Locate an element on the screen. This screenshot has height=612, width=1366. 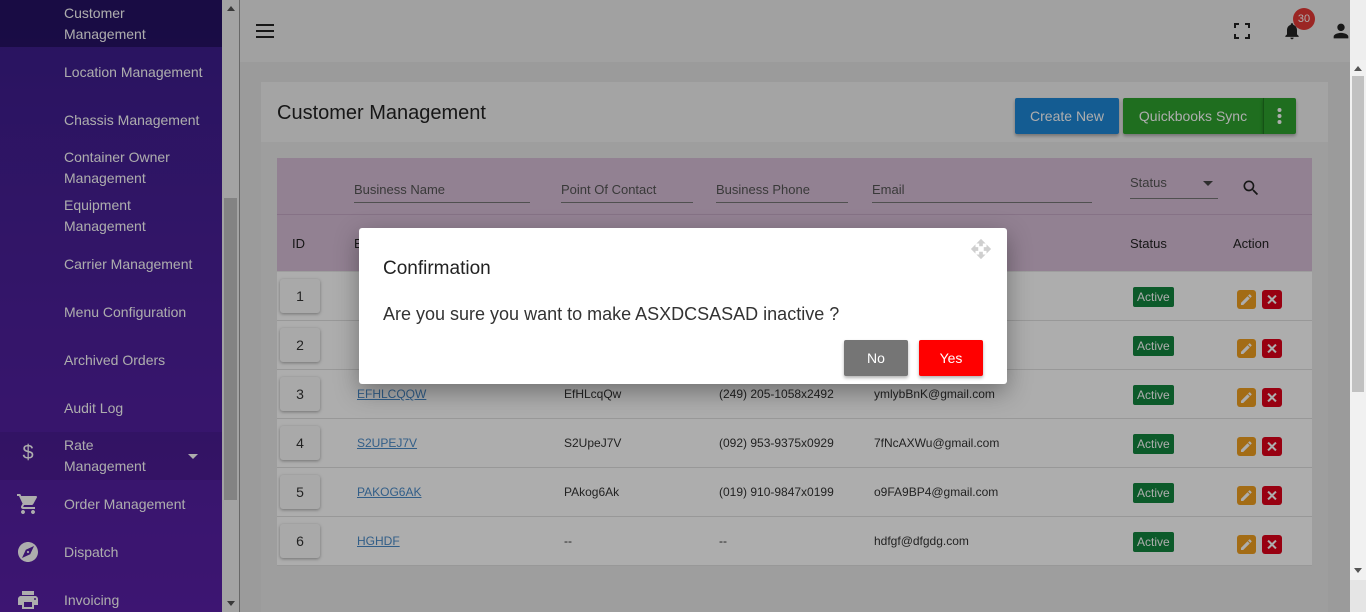
yes-button: Yes is located at coordinates (951, 358).